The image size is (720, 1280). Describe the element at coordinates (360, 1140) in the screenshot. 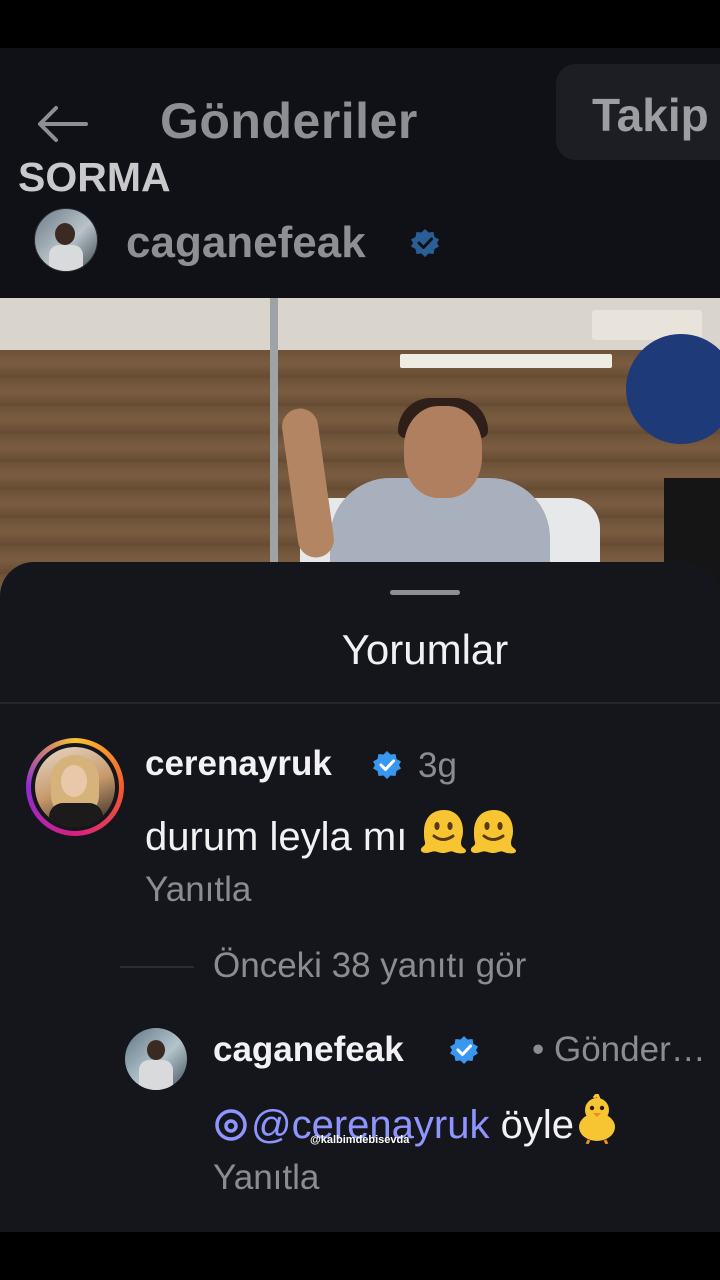

I see `watermark-text: @kalbimdebisevda` at that location.